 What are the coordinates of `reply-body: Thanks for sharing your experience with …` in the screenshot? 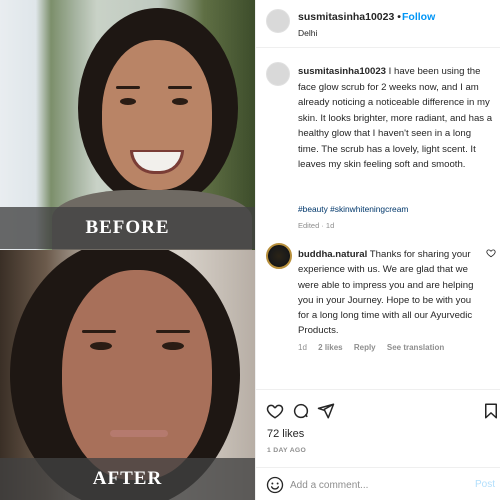 It's located at (386, 293).